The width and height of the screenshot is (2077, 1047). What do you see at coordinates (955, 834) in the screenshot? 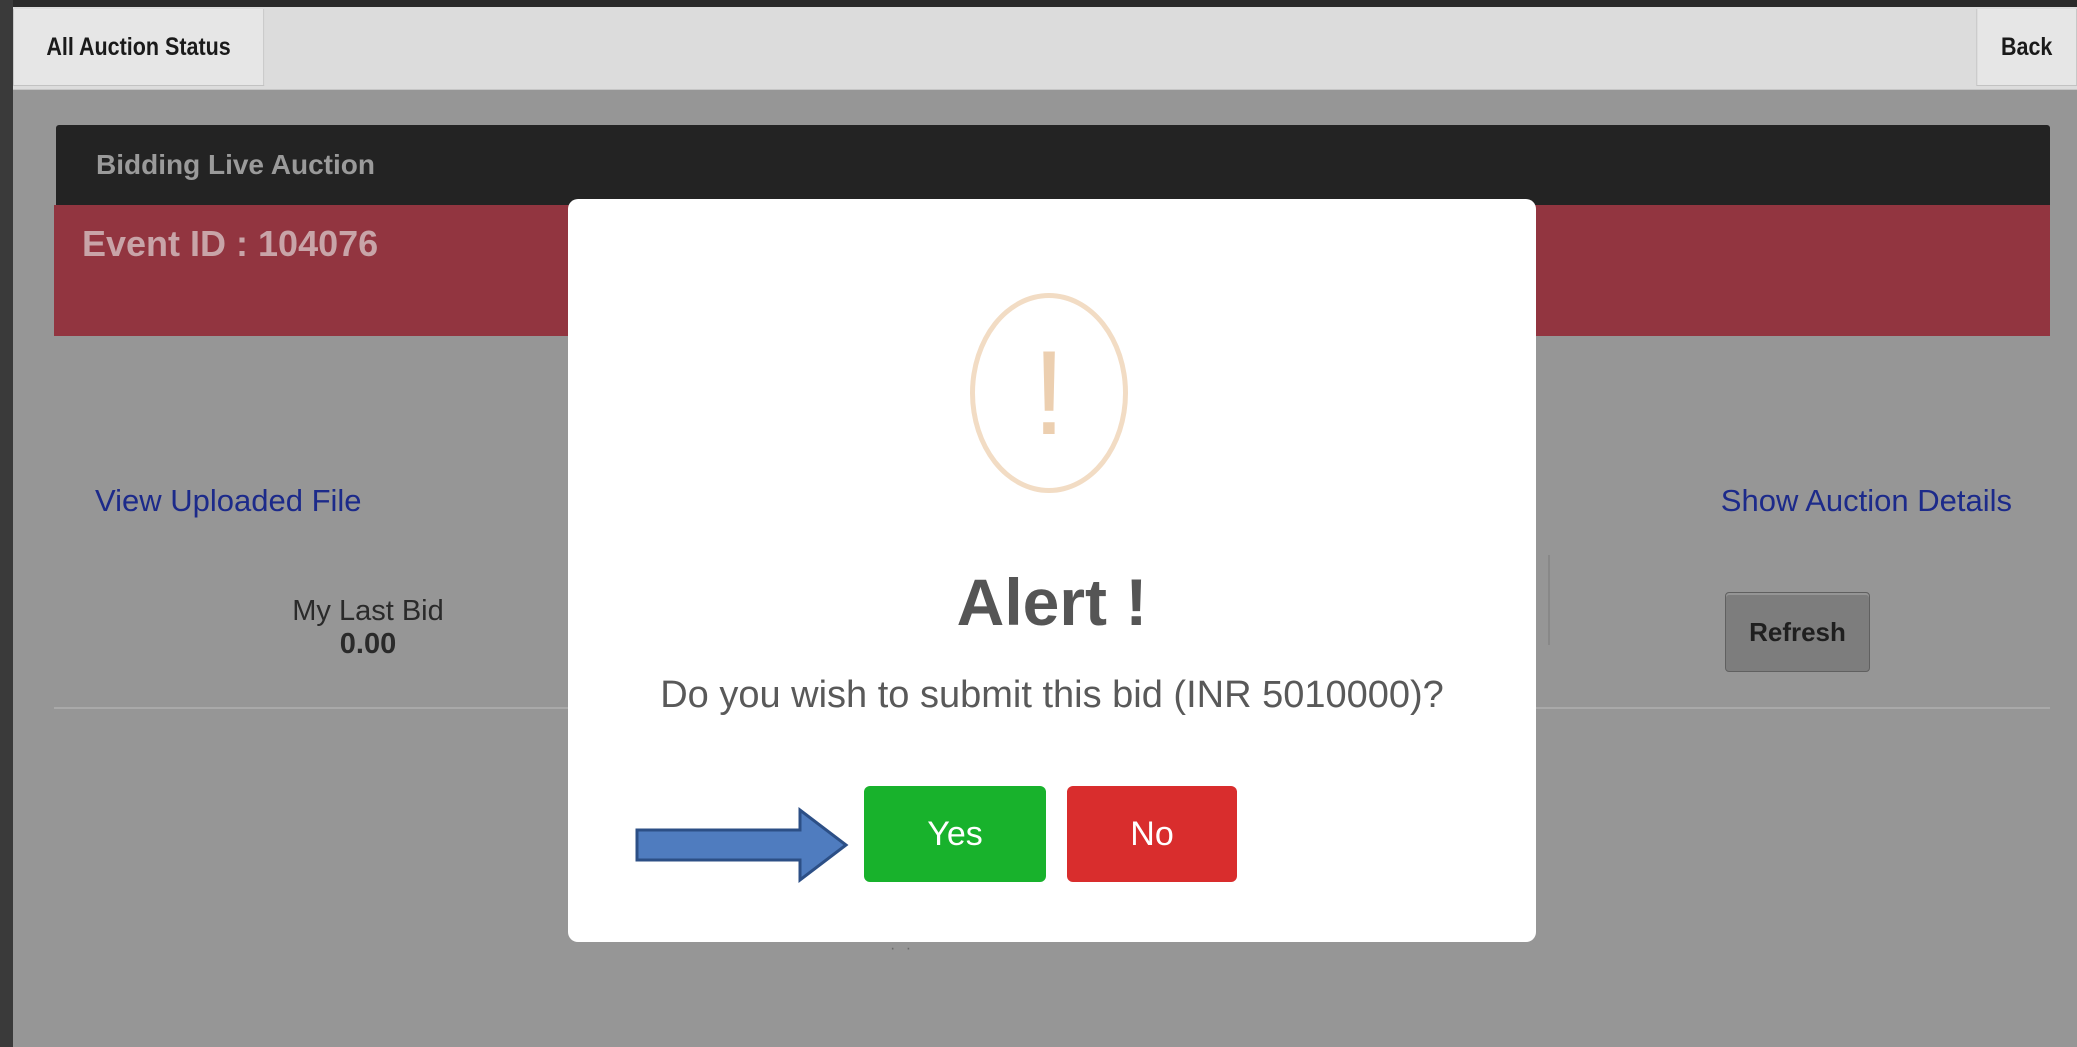
I see `yes-button: Yes` at bounding box center [955, 834].